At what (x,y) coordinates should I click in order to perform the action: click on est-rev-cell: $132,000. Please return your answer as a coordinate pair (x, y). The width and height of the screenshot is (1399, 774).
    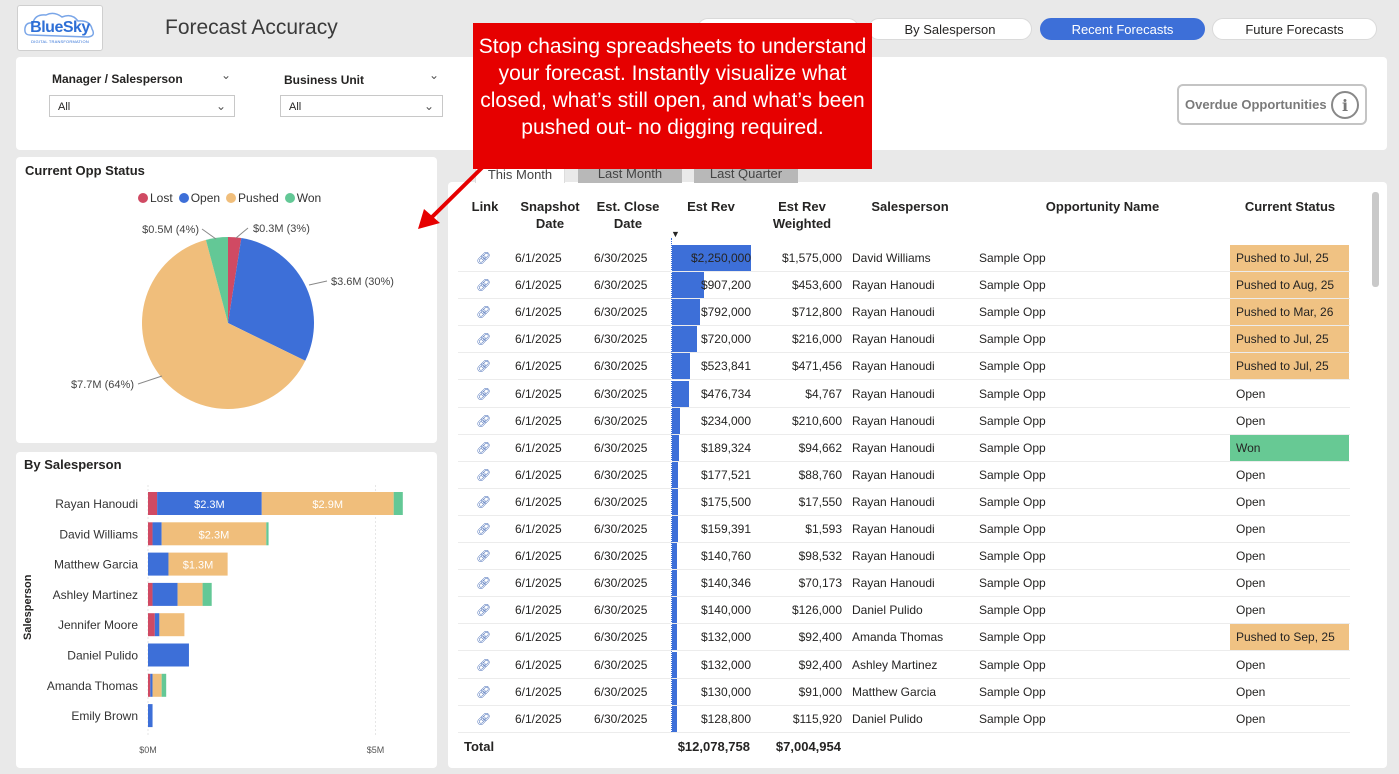
    Looking at the image, I should click on (725, 664).